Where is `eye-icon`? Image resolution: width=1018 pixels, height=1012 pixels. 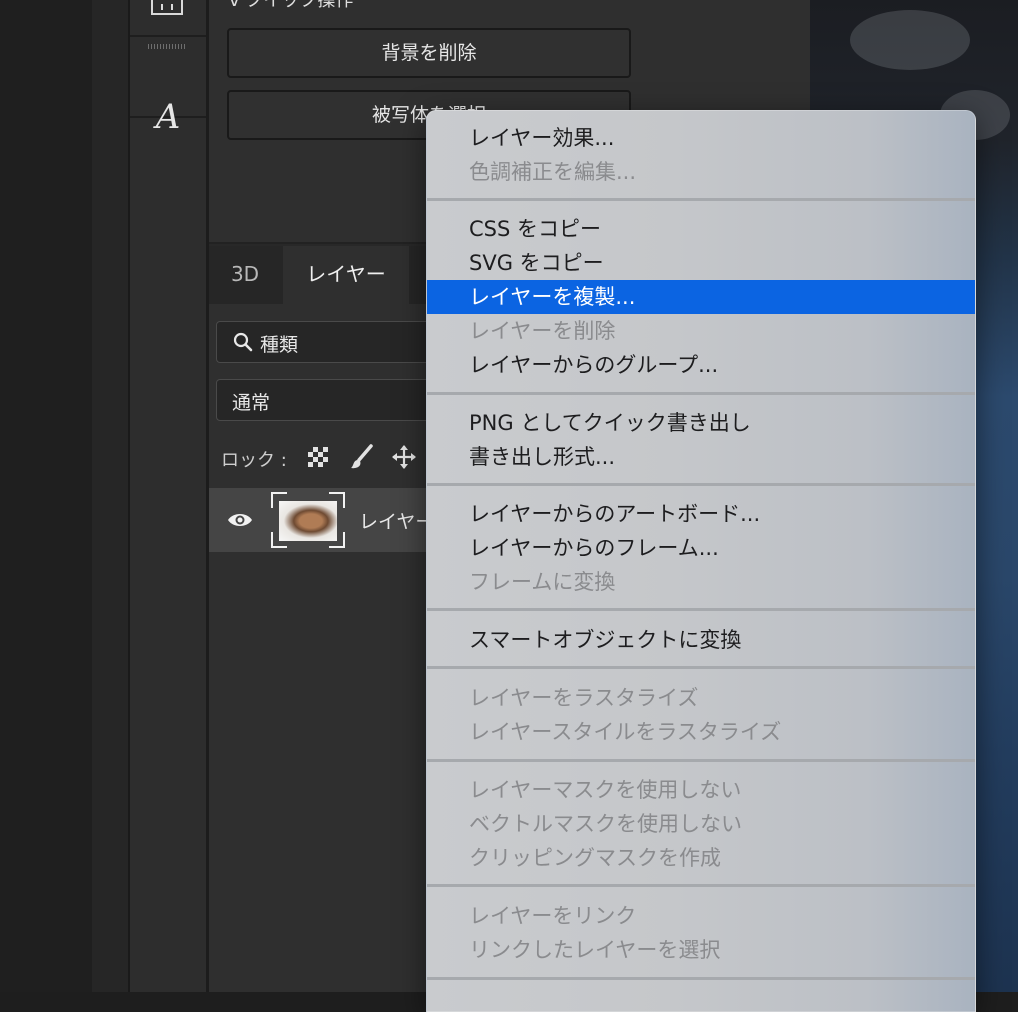 eye-icon is located at coordinates (240, 520).